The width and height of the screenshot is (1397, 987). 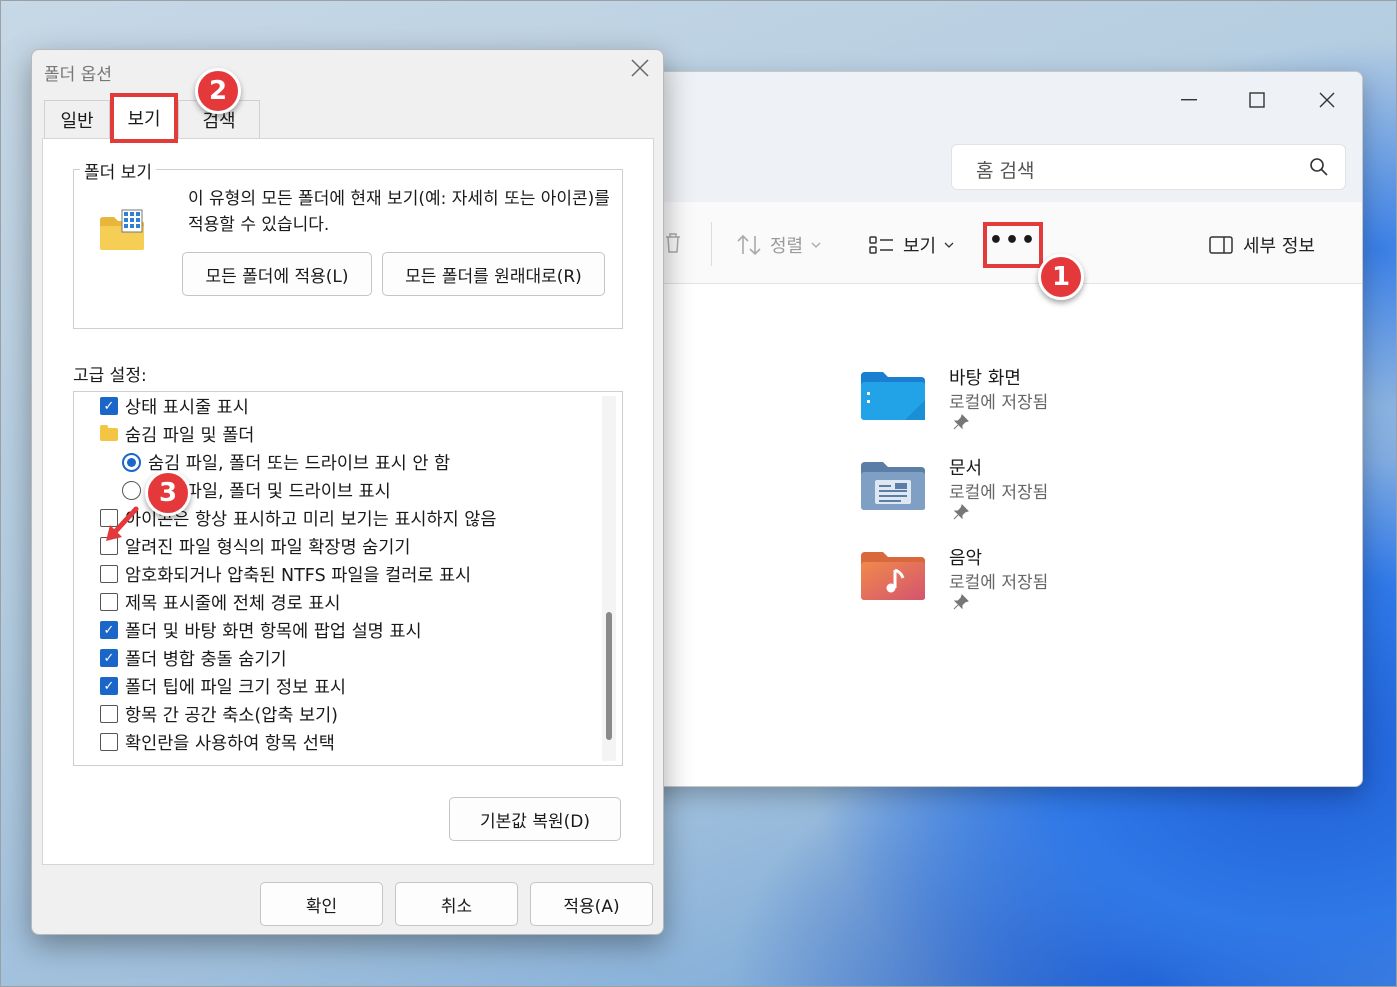 I want to click on reset-all-folders-button: 모든 폴더를 원래대로(R), so click(x=493, y=274).